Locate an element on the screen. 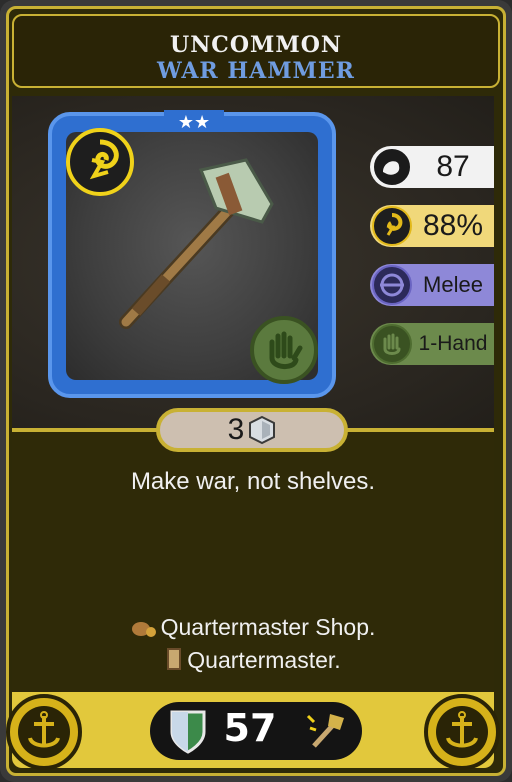  source-line-shop: Quartermaster Shop. is located at coordinates (253, 628).